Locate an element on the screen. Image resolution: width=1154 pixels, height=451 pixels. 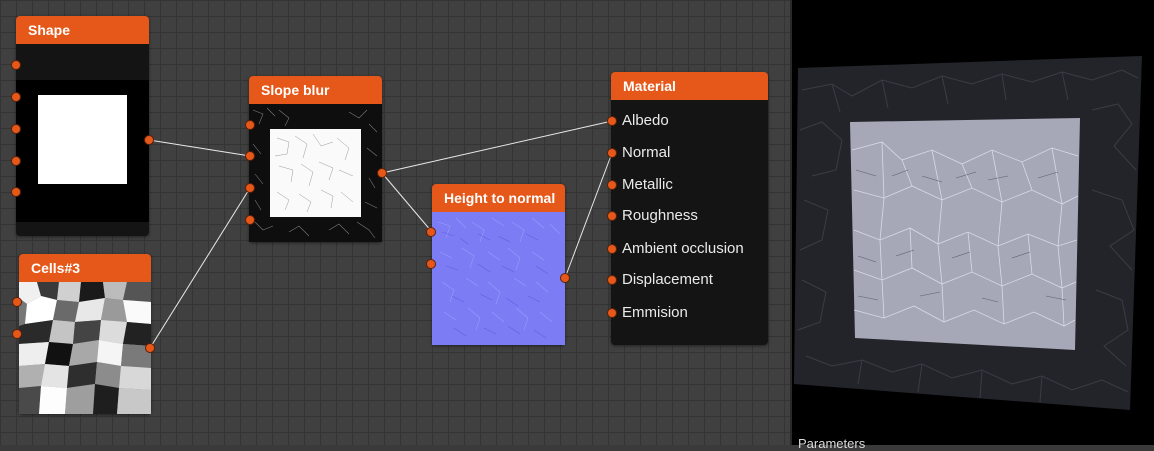
material-normal-port is located at coordinates (612, 153).